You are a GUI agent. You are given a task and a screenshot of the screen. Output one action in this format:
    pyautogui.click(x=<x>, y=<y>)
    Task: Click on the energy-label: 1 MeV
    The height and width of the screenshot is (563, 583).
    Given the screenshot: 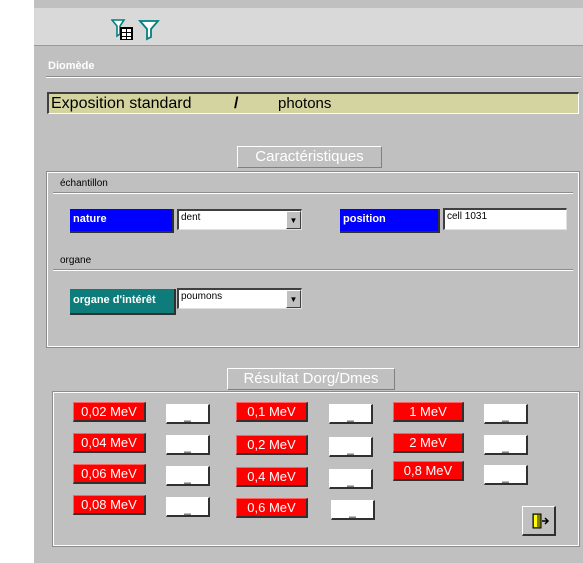 What is the action you would take?
    pyautogui.click(x=428, y=412)
    